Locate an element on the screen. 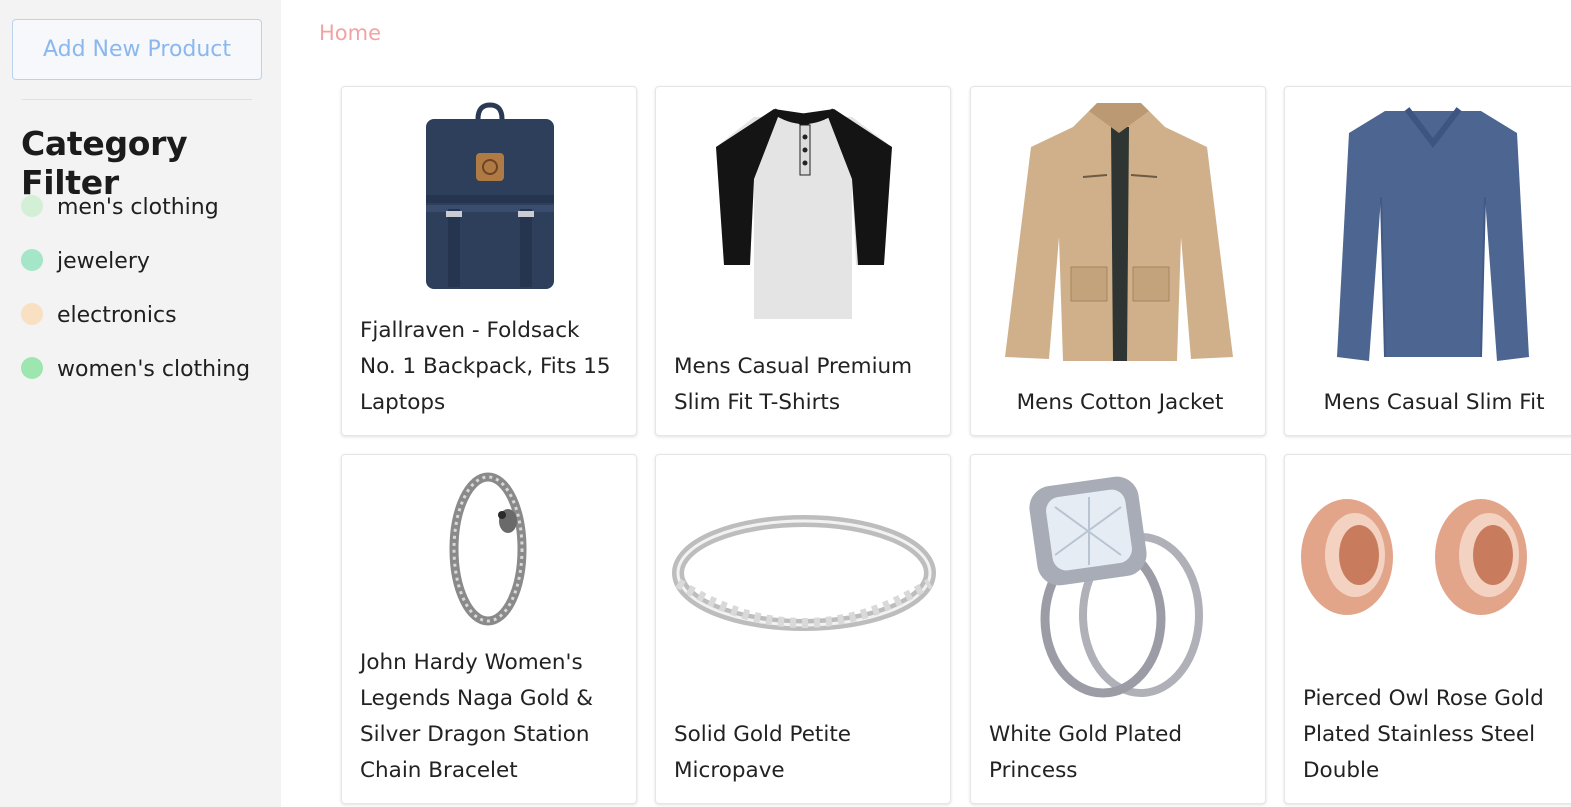 The width and height of the screenshot is (1571, 807). category-filter-item-womens-clothing: women's clothing is located at coordinates (135, 369).